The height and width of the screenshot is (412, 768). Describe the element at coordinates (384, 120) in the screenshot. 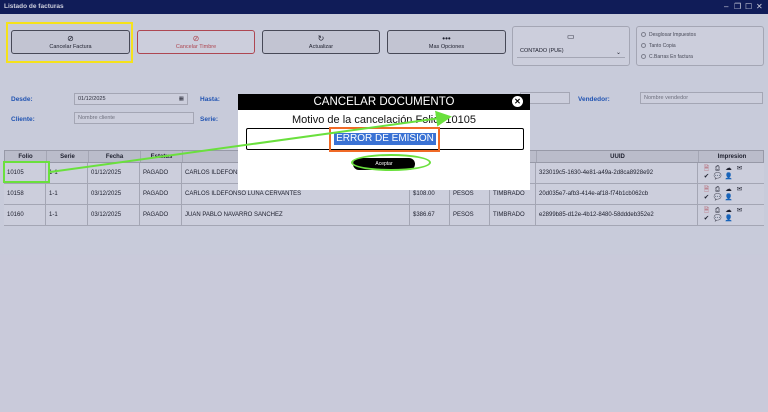

I see `cancel-reason-prompt: Motivo de la cancelación Folio: 10105` at that location.